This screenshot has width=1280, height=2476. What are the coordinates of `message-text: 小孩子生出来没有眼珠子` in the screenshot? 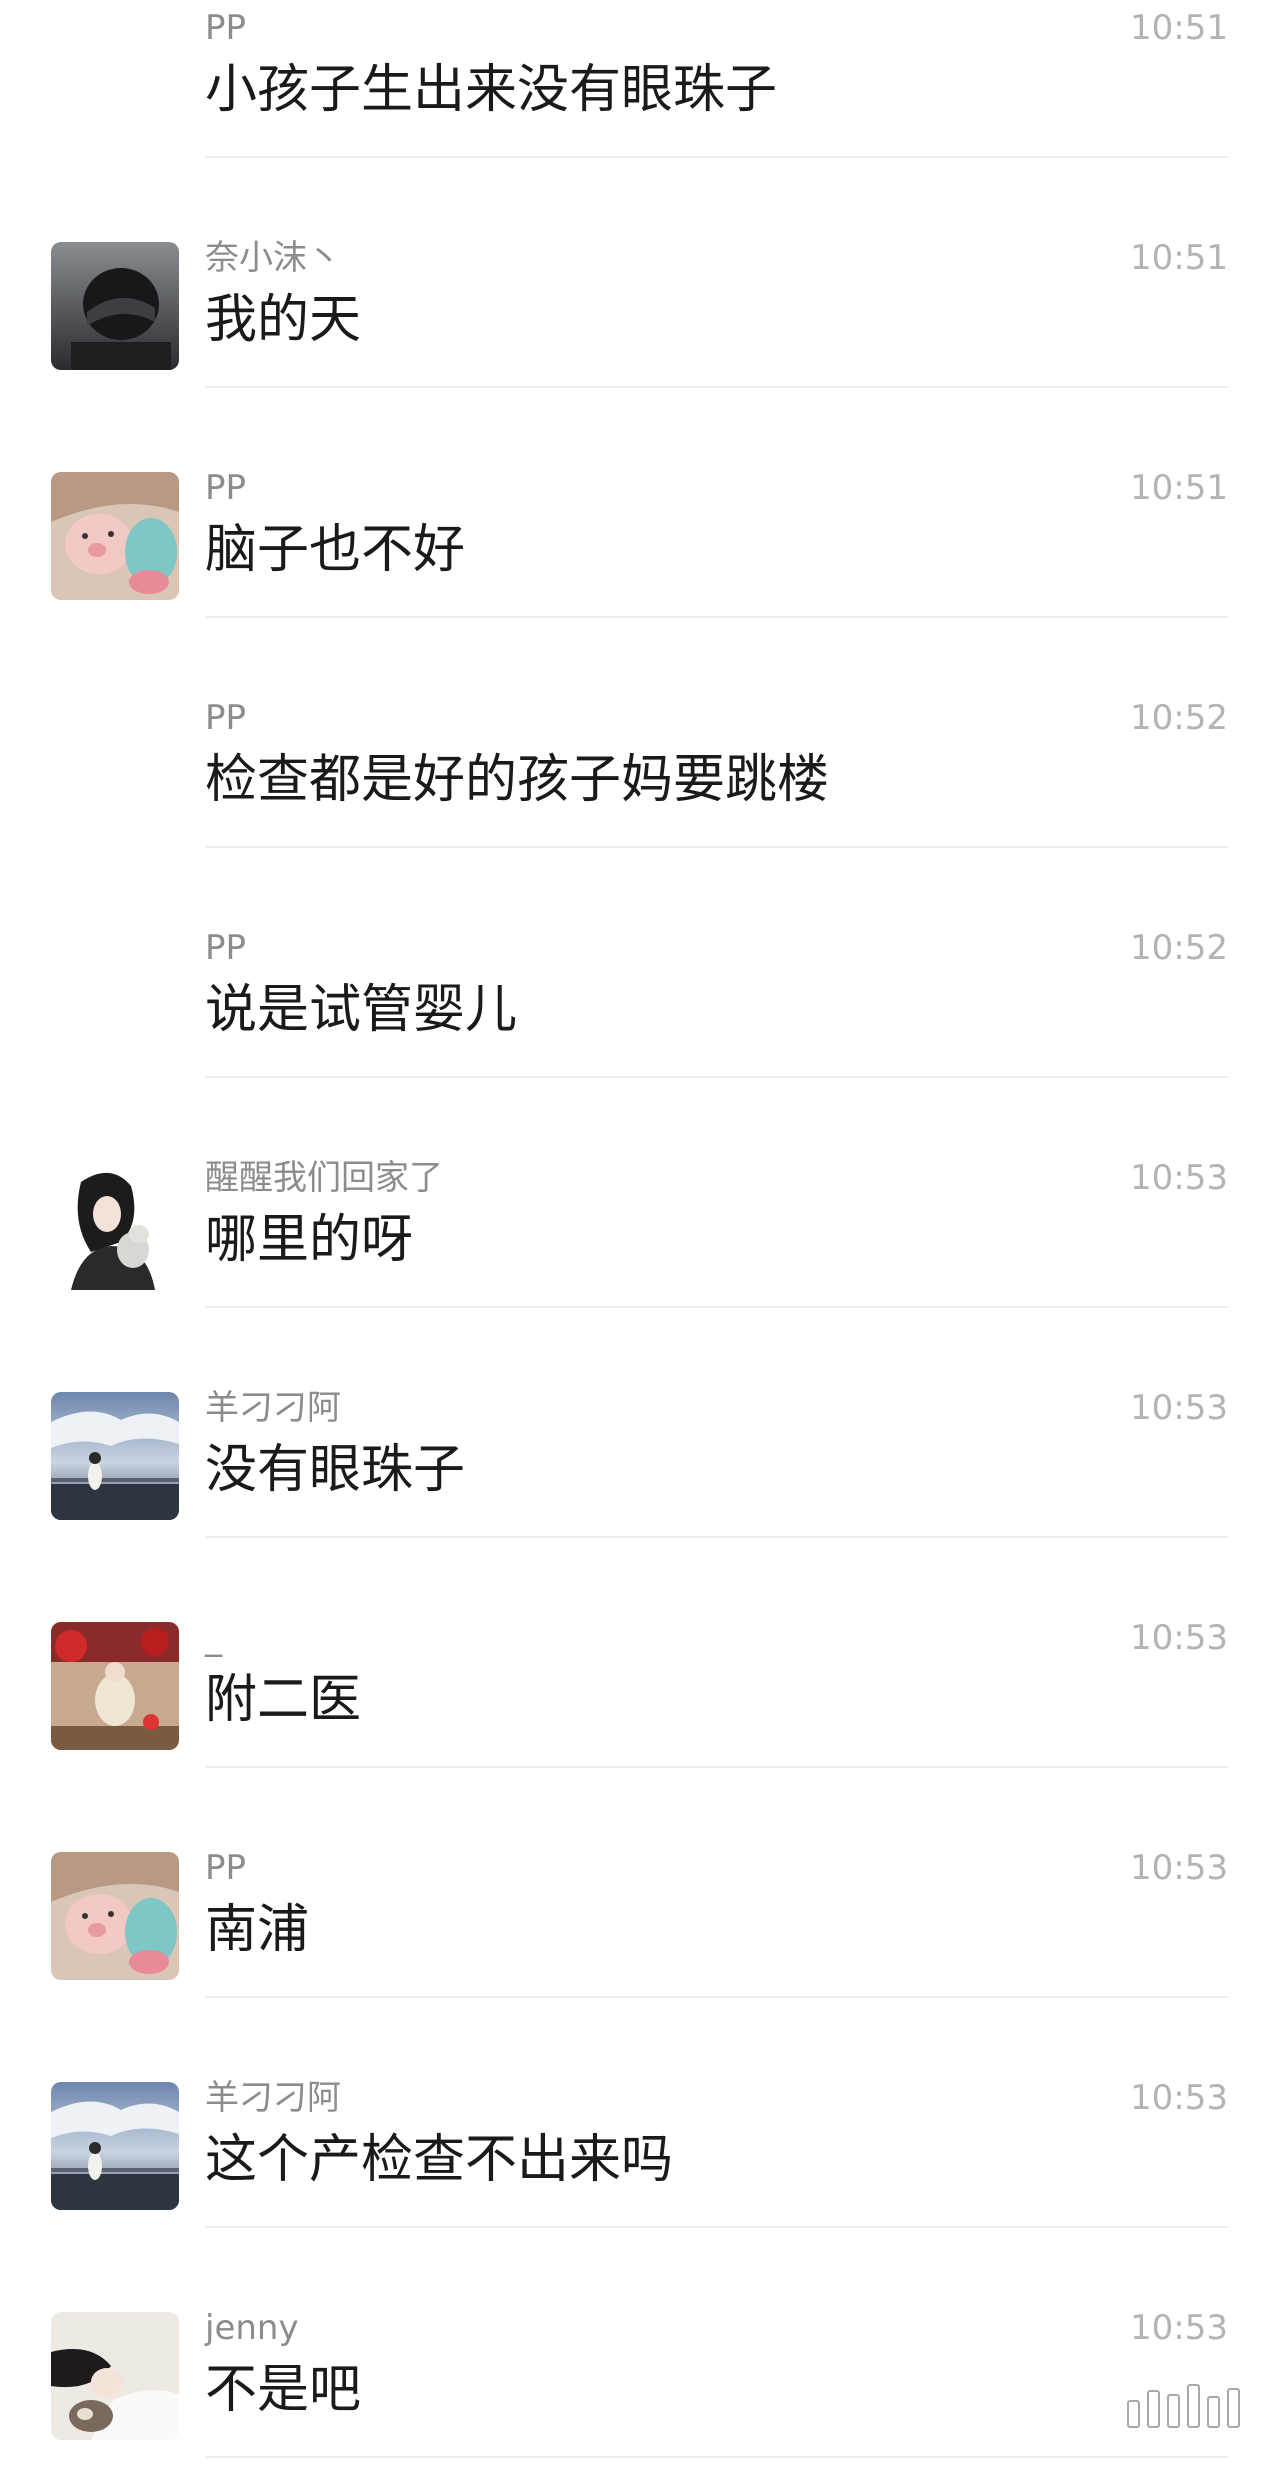 It's located at (491, 90).